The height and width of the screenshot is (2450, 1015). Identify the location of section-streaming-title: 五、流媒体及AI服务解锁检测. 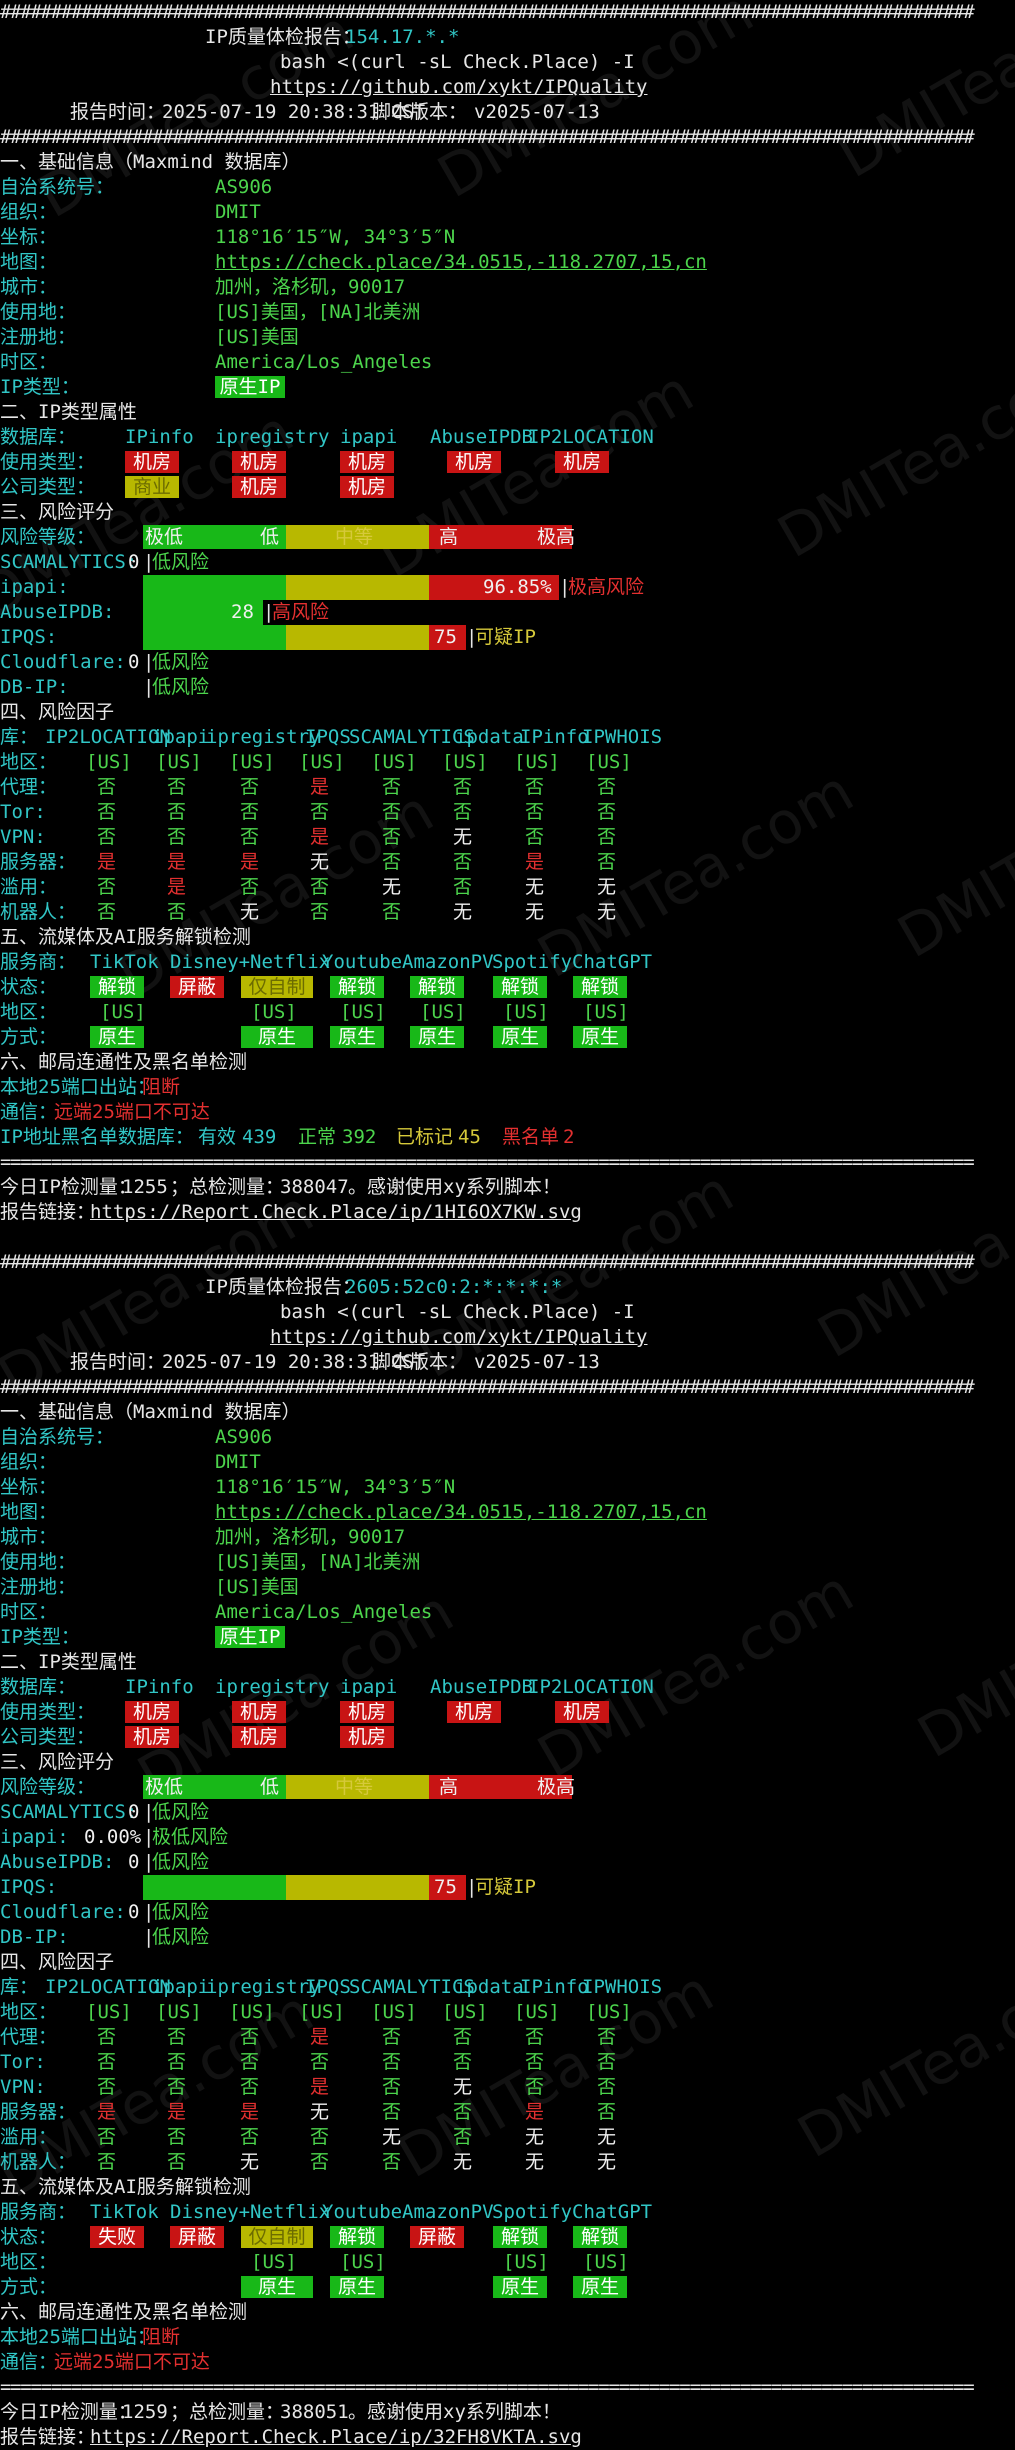
(125, 2187).